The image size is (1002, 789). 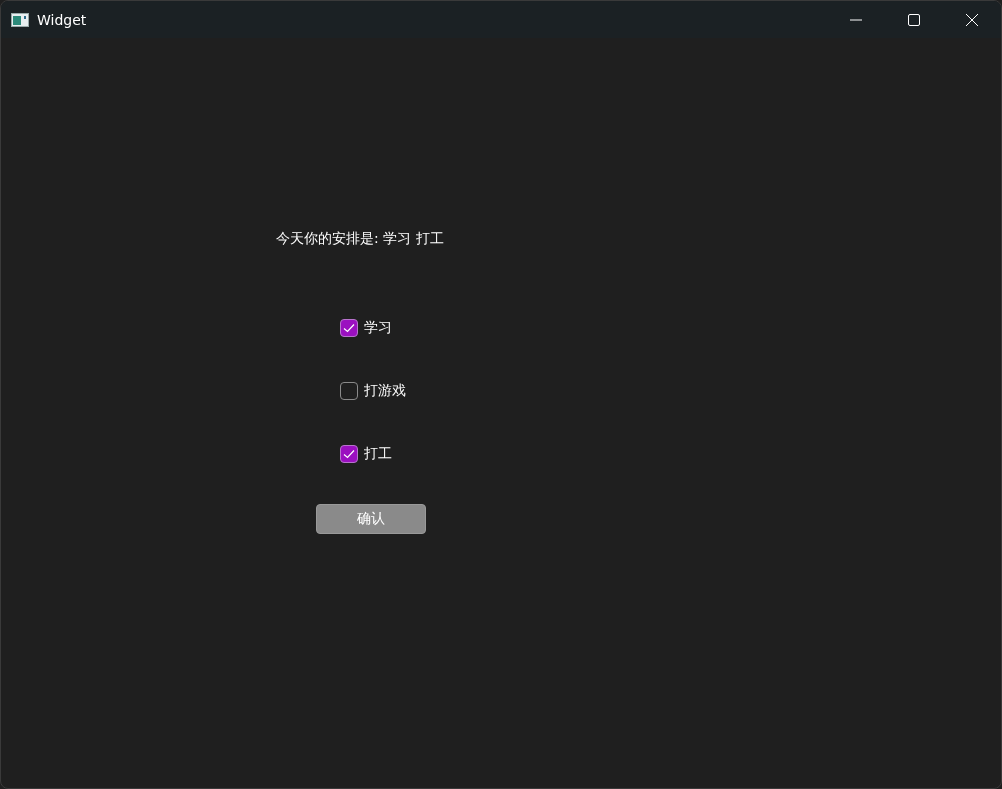 I want to click on window-title: Widget, so click(x=62, y=19).